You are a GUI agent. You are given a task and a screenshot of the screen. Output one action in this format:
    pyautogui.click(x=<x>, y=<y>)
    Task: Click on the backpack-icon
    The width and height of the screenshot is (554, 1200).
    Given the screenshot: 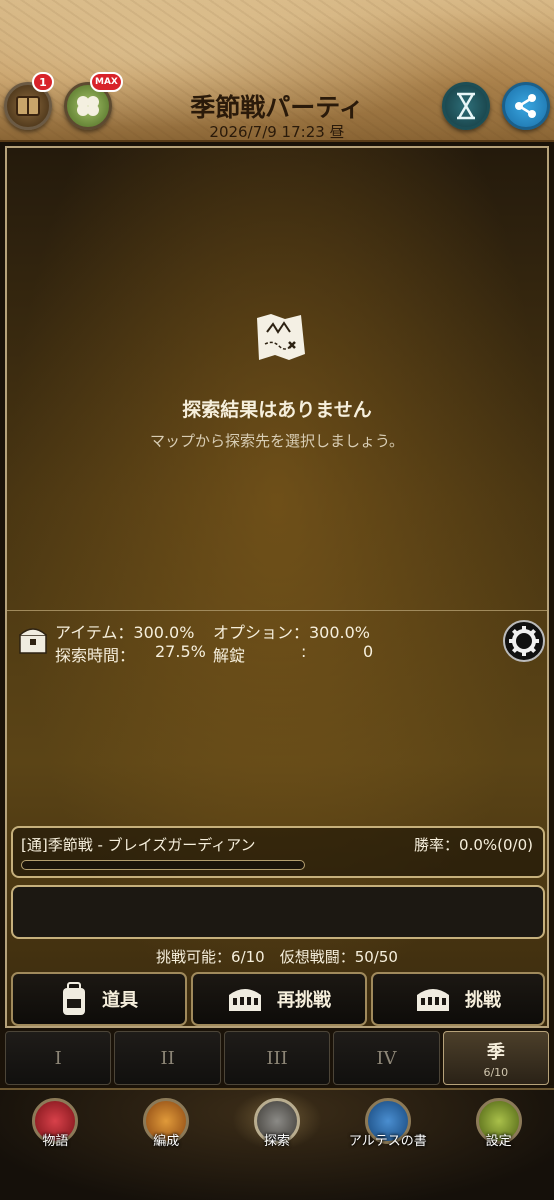 What is the action you would take?
    pyautogui.click(x=74, y=998)
    